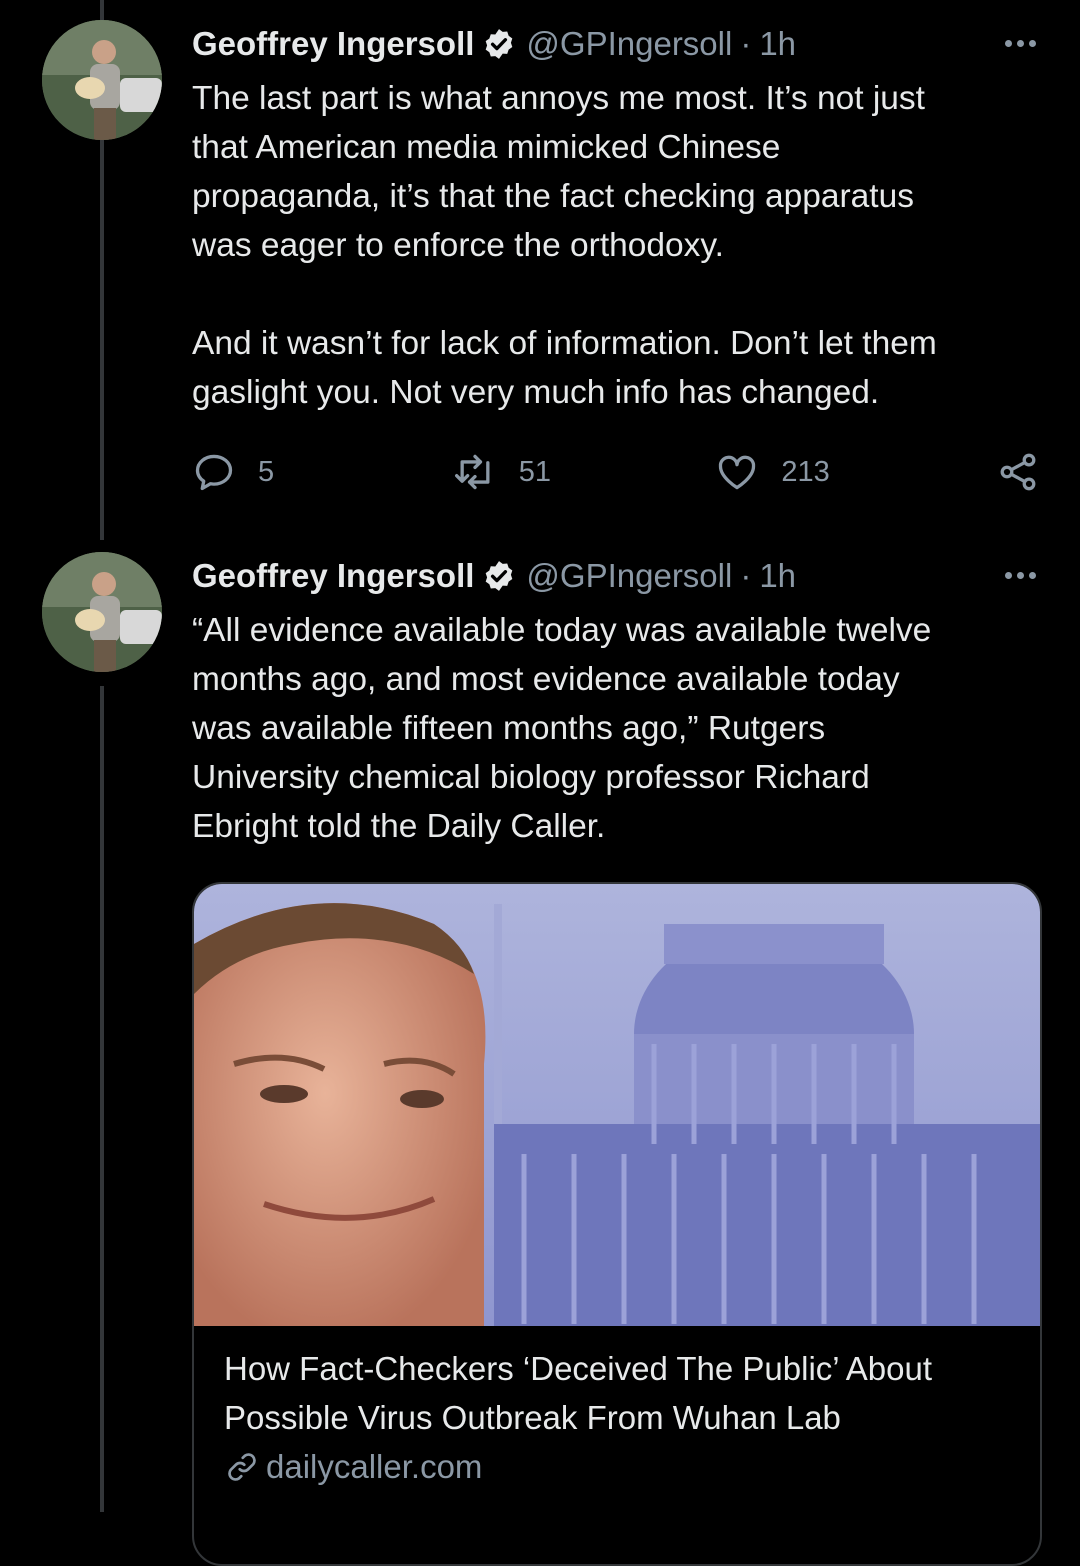 Image resolution: width=1080 pixels, height=1566 pixels. Describe the element at coordinates (855, 472) in the screenshot. I see `like-button: 213` at that location.